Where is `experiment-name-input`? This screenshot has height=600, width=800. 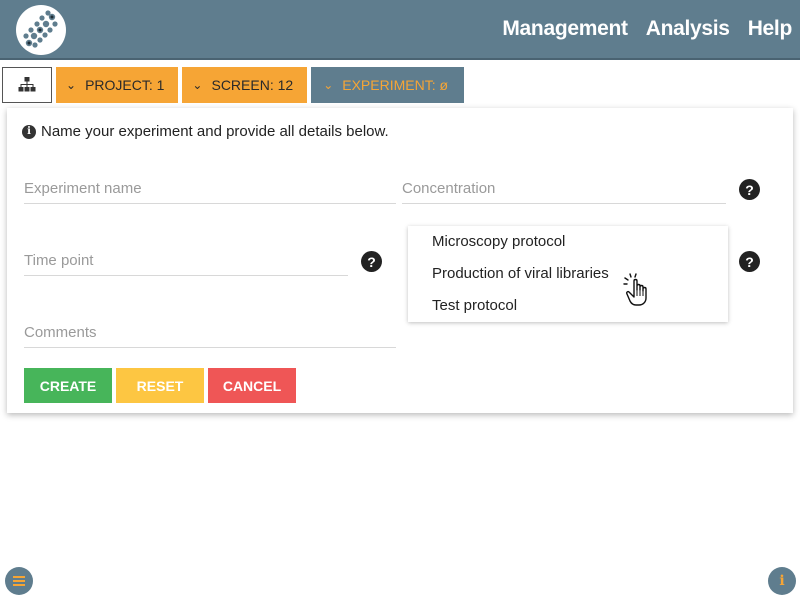 experiment-name-input is located at coordinates (210, 188).